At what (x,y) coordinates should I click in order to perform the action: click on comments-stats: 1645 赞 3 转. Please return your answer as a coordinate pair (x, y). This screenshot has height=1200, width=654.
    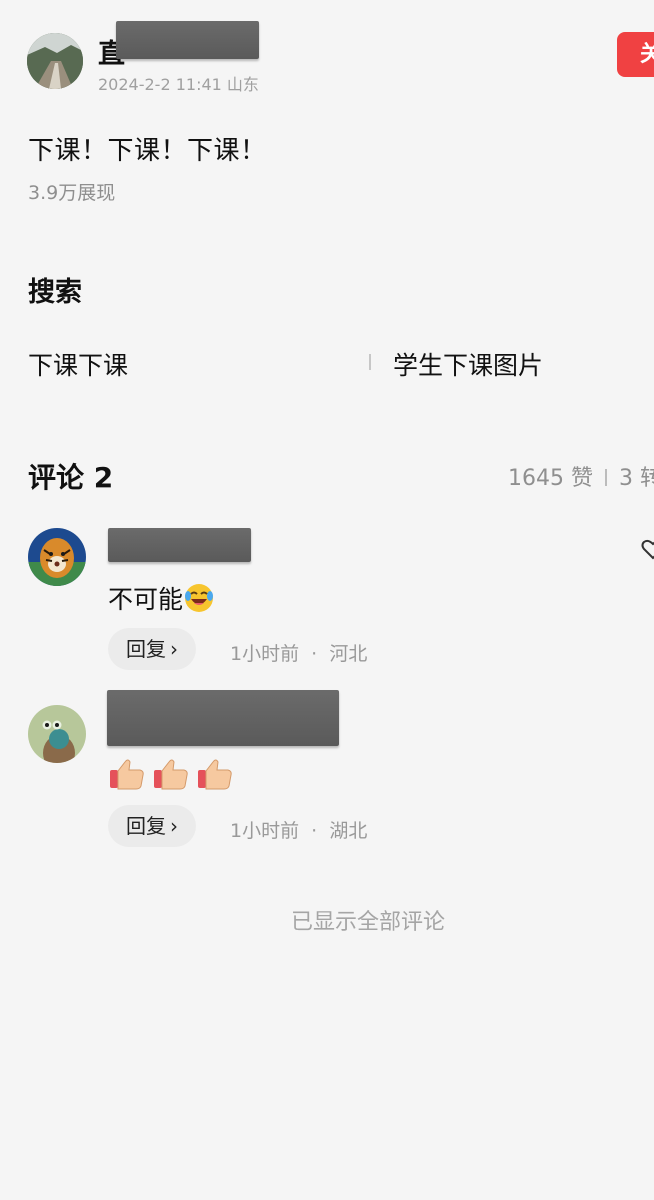
    Looking at the image, I should click on (581, 476).